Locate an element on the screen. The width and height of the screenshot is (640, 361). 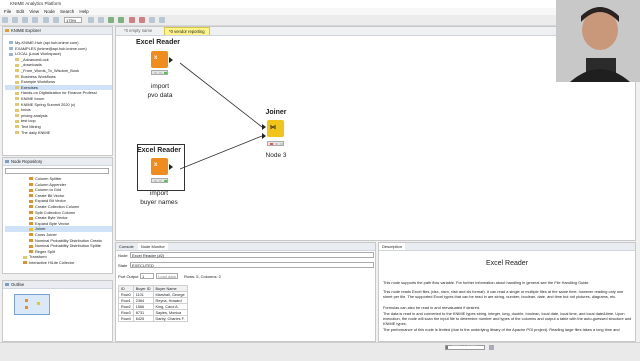
reset-icon is located at coordinates (151, 20).